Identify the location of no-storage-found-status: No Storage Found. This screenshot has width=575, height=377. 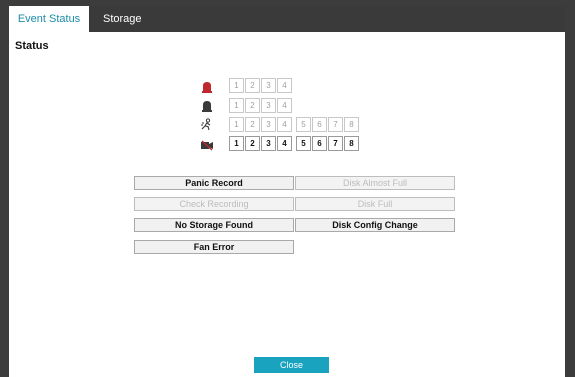
(214, 225).